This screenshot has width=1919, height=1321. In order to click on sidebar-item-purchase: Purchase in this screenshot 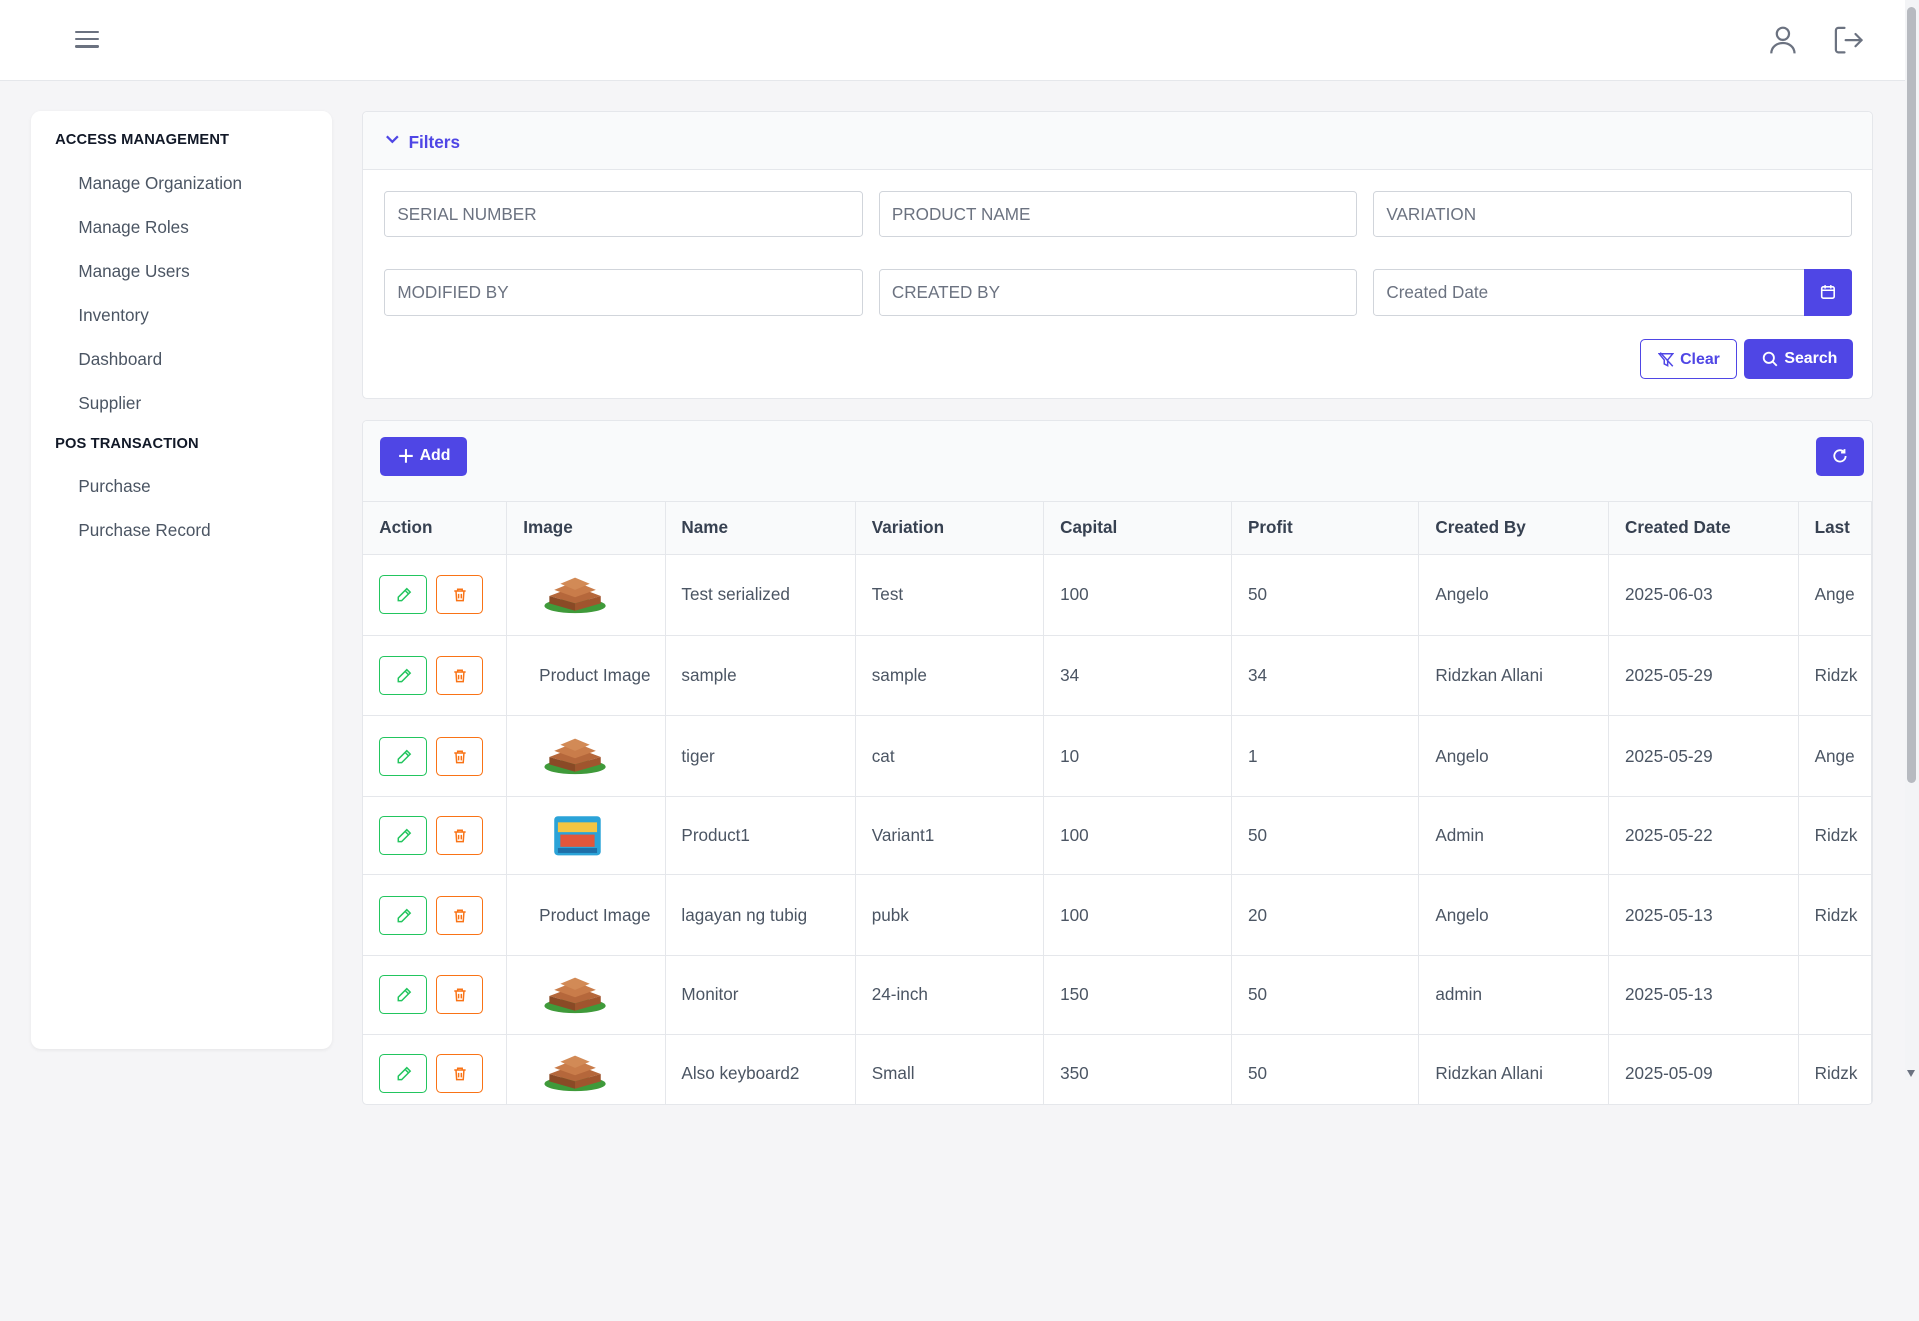, I will do `click(114, 486)`.